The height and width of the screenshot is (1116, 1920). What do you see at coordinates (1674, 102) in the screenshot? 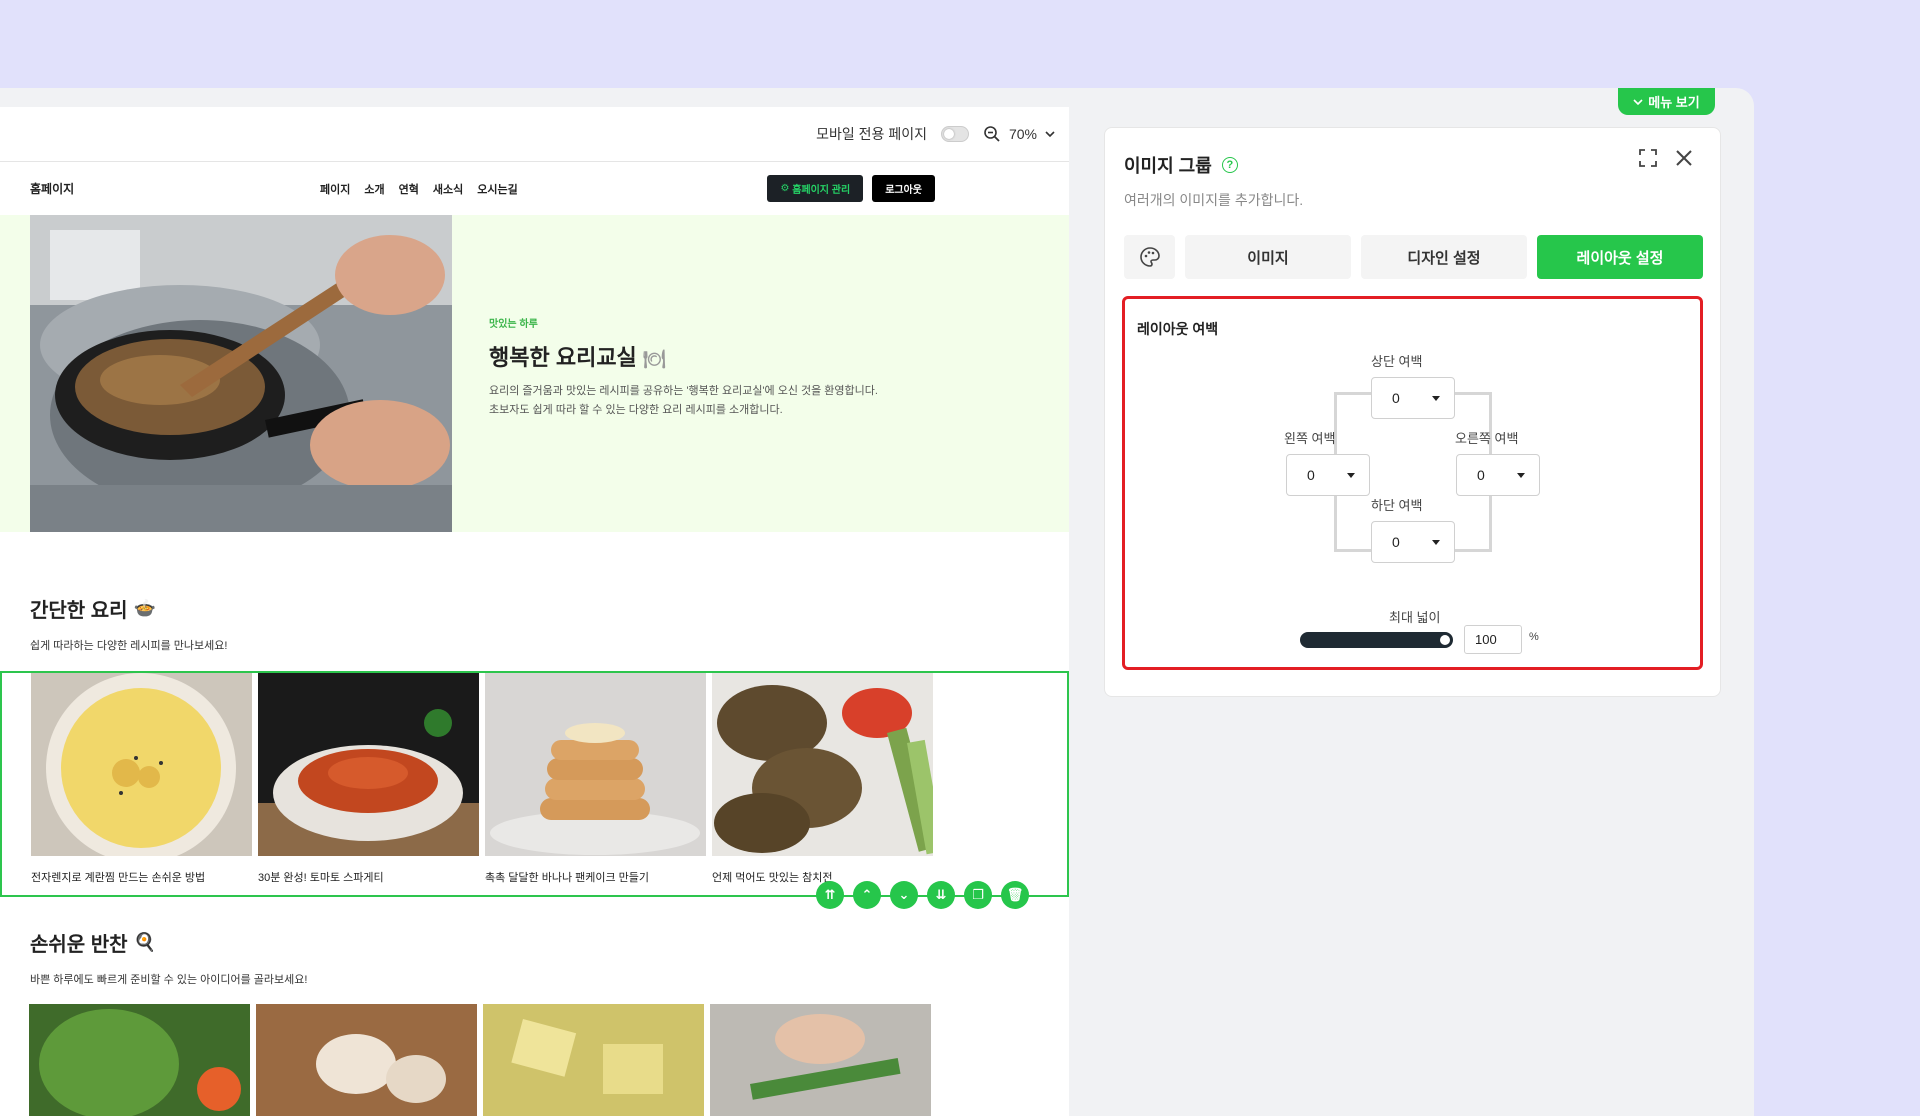
I see `menu-view-label: 메뉴 보기` at bounding box center [1674, 102].